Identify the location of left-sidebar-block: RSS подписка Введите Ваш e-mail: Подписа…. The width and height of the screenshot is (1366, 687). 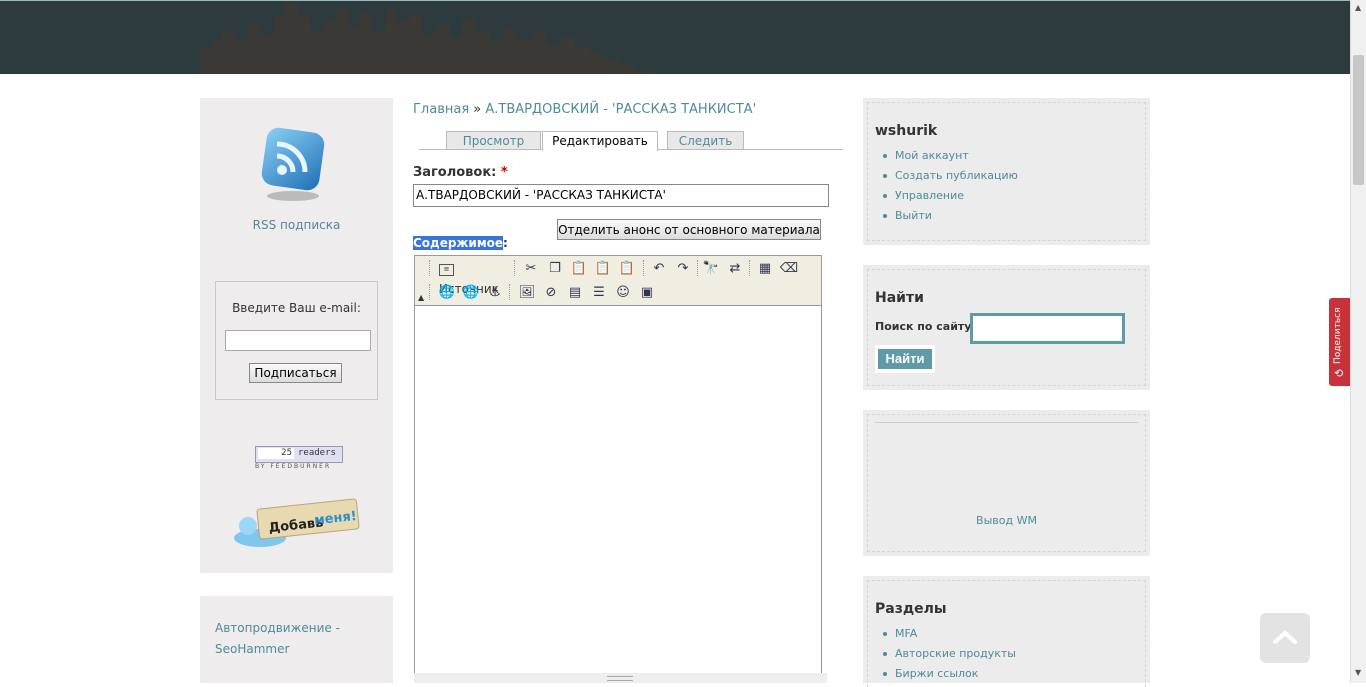
(296, 335).